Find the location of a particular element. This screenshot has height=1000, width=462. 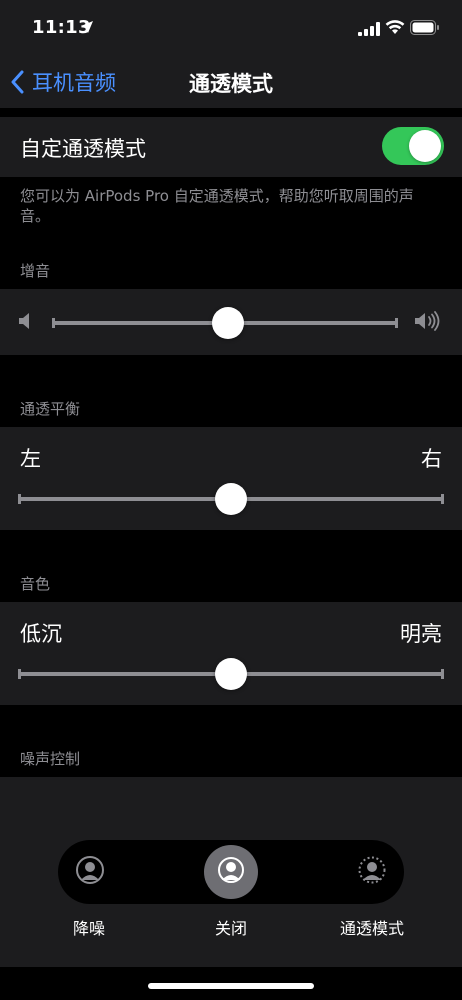

amplification-header: 增音 is located at coordinates (35, 271).